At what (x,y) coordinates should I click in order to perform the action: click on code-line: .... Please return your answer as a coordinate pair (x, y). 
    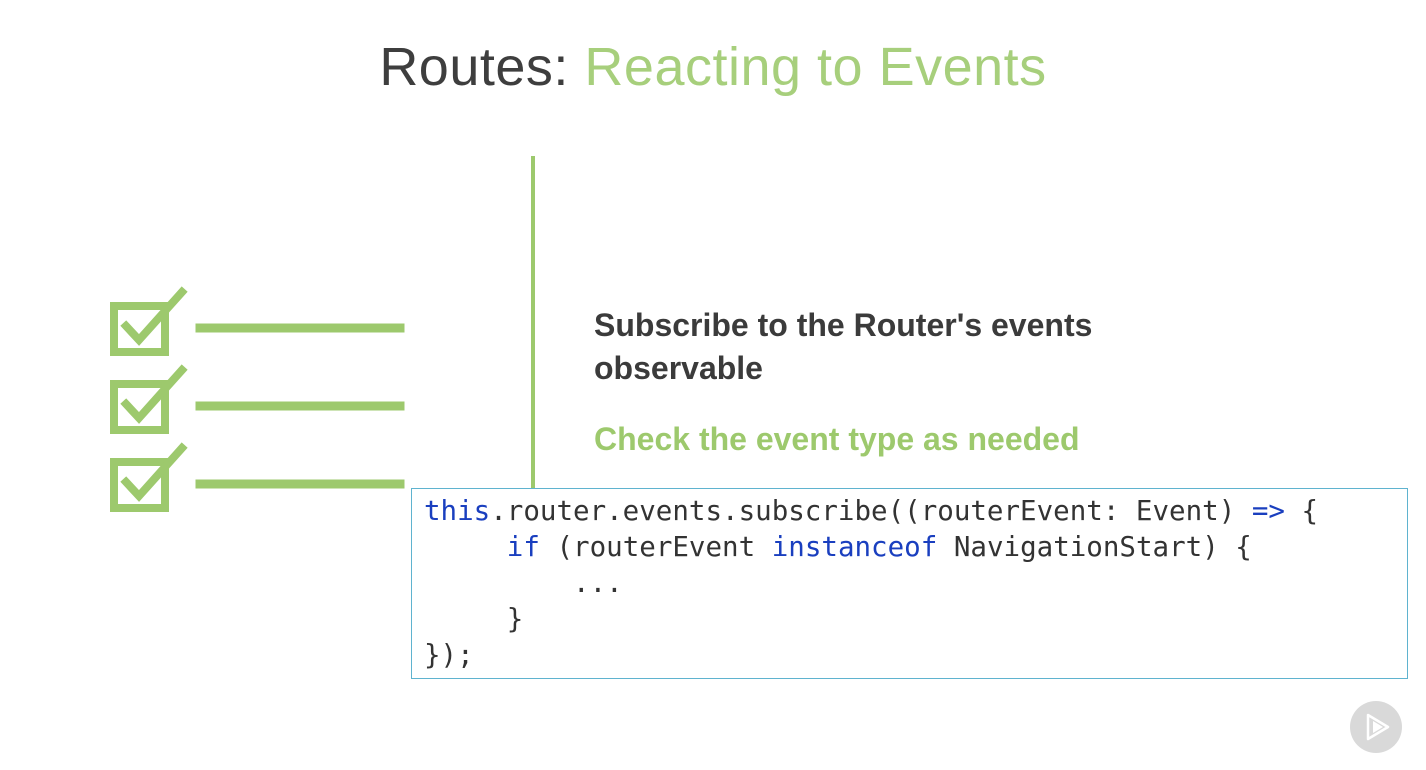
    Looking at the image, I should click on (523, 583).